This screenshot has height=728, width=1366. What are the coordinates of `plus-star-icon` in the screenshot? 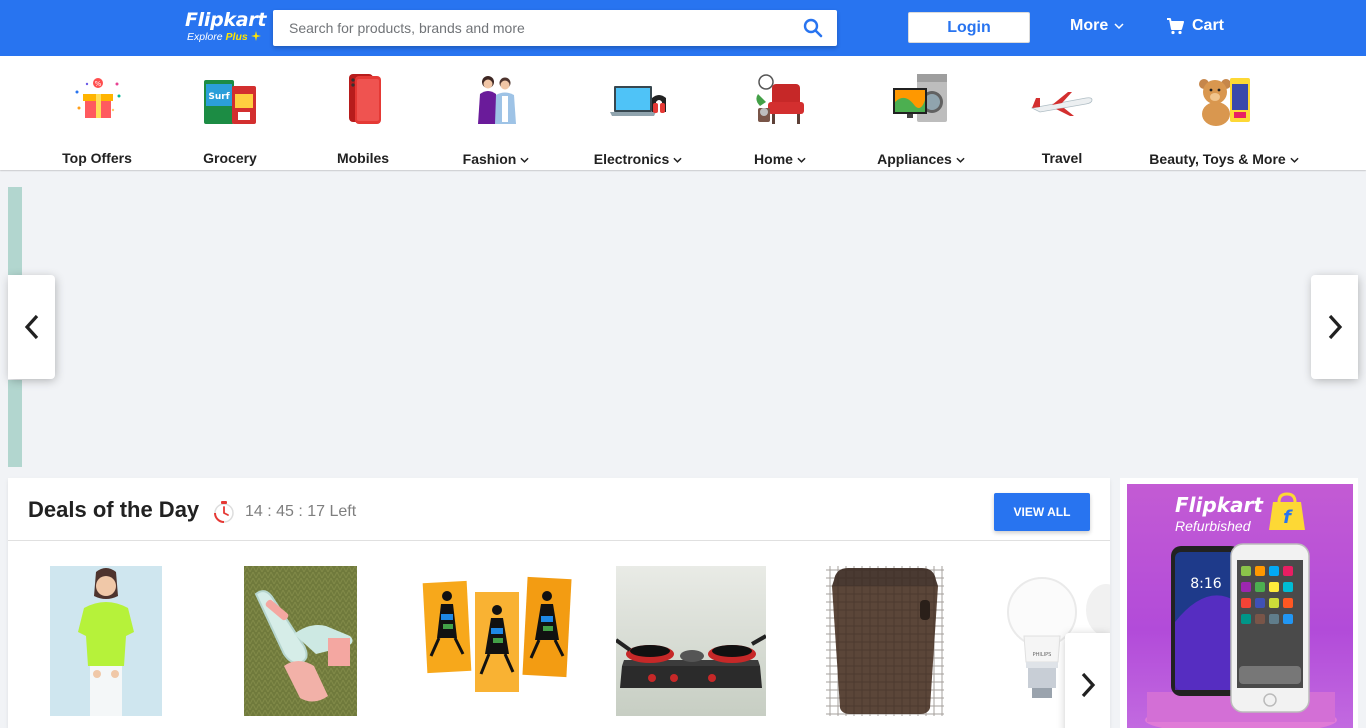 It's located at (255, 36).